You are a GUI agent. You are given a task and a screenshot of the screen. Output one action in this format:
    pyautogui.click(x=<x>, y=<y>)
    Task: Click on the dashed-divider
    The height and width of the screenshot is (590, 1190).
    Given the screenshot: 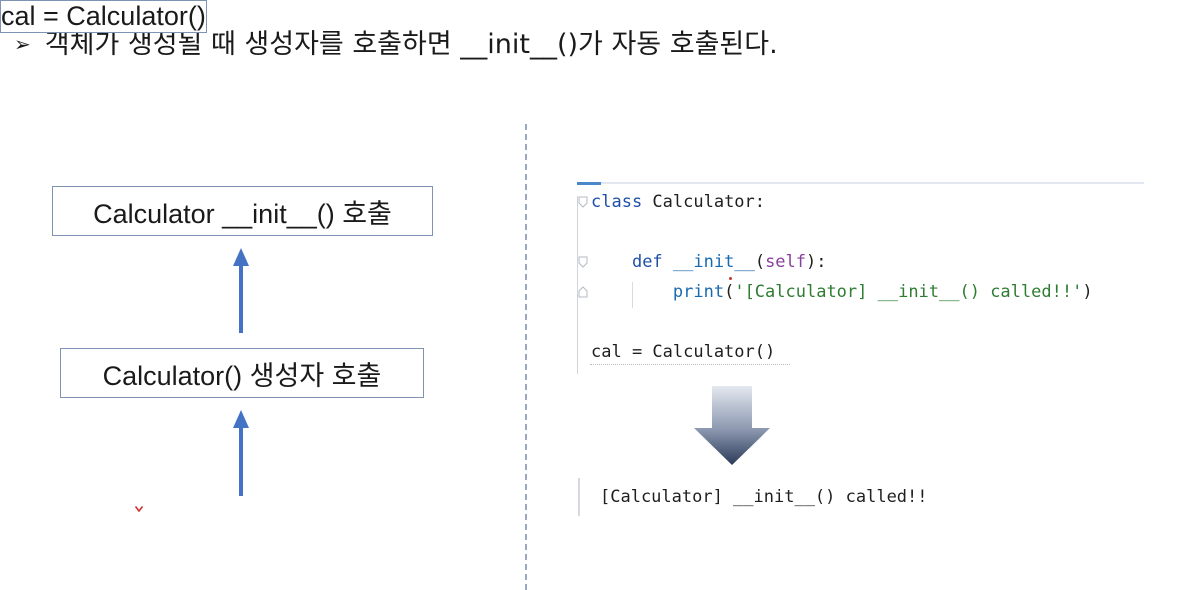 What is the action you would take?
    pyautogui.click(x=526, y=357)
    